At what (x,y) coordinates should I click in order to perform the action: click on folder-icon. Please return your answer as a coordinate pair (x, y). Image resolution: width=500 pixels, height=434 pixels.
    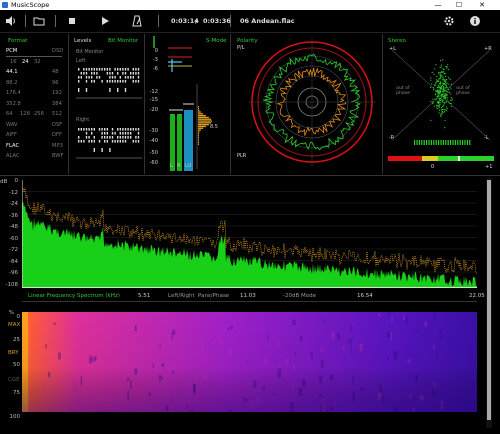
    Looking at the image, I should click on (39, 21).